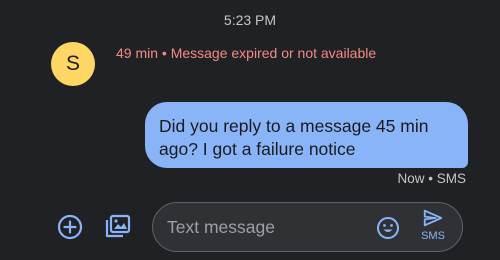 The image size is (500, 260). Describe the element at coordinates (433, 218) in the screenshot. I see `send-icon` at that location.